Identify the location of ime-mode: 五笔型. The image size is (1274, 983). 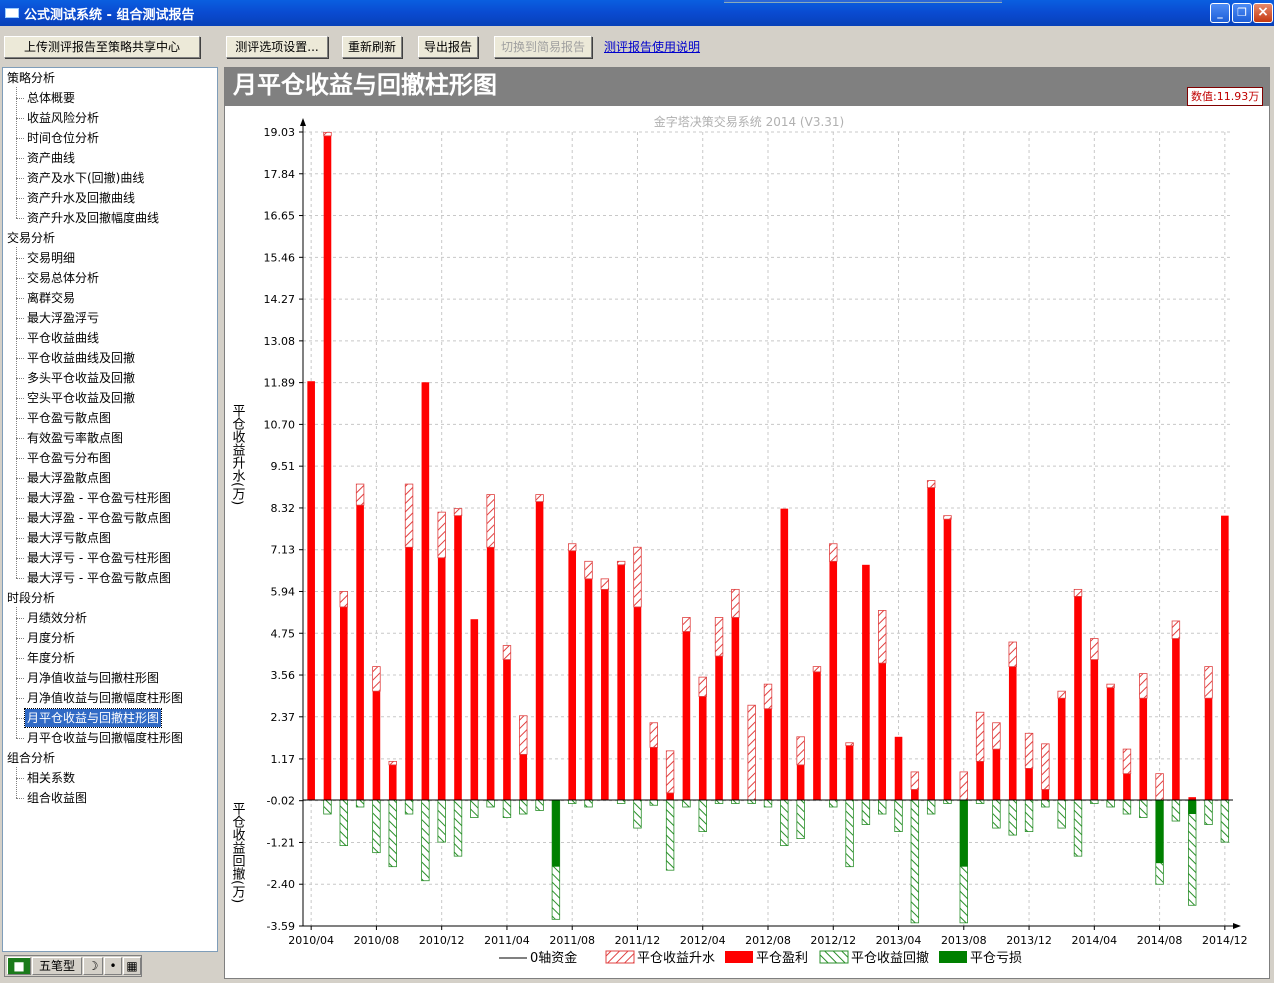
(57, 966).